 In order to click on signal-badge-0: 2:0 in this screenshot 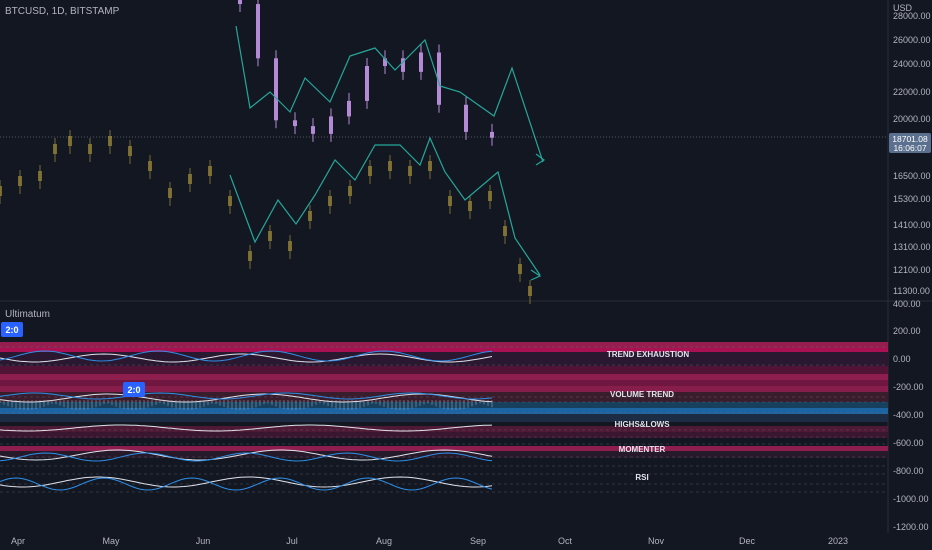, I will do `click(12, 329)`.